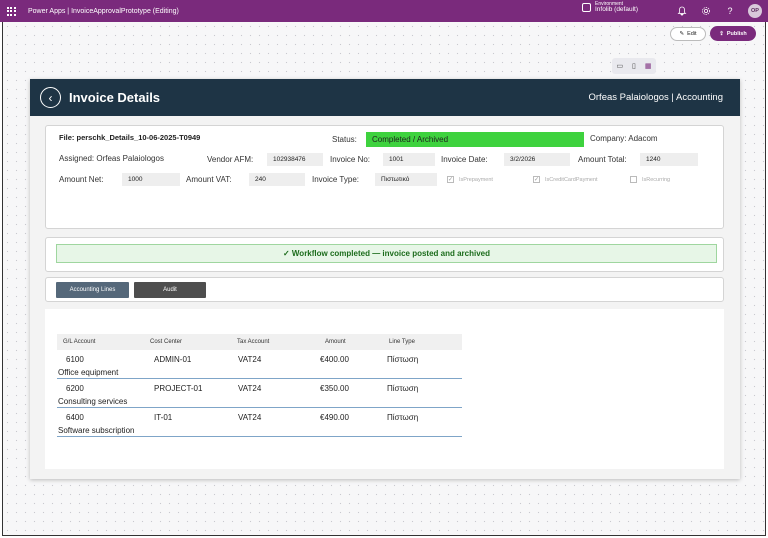 The height and width of the screenshot is (538, 768). What do you see at coordinates (476, 179) in the screenshot?
I see `checkbox-label: IsPrepayment` at bounding box center [476, 179].